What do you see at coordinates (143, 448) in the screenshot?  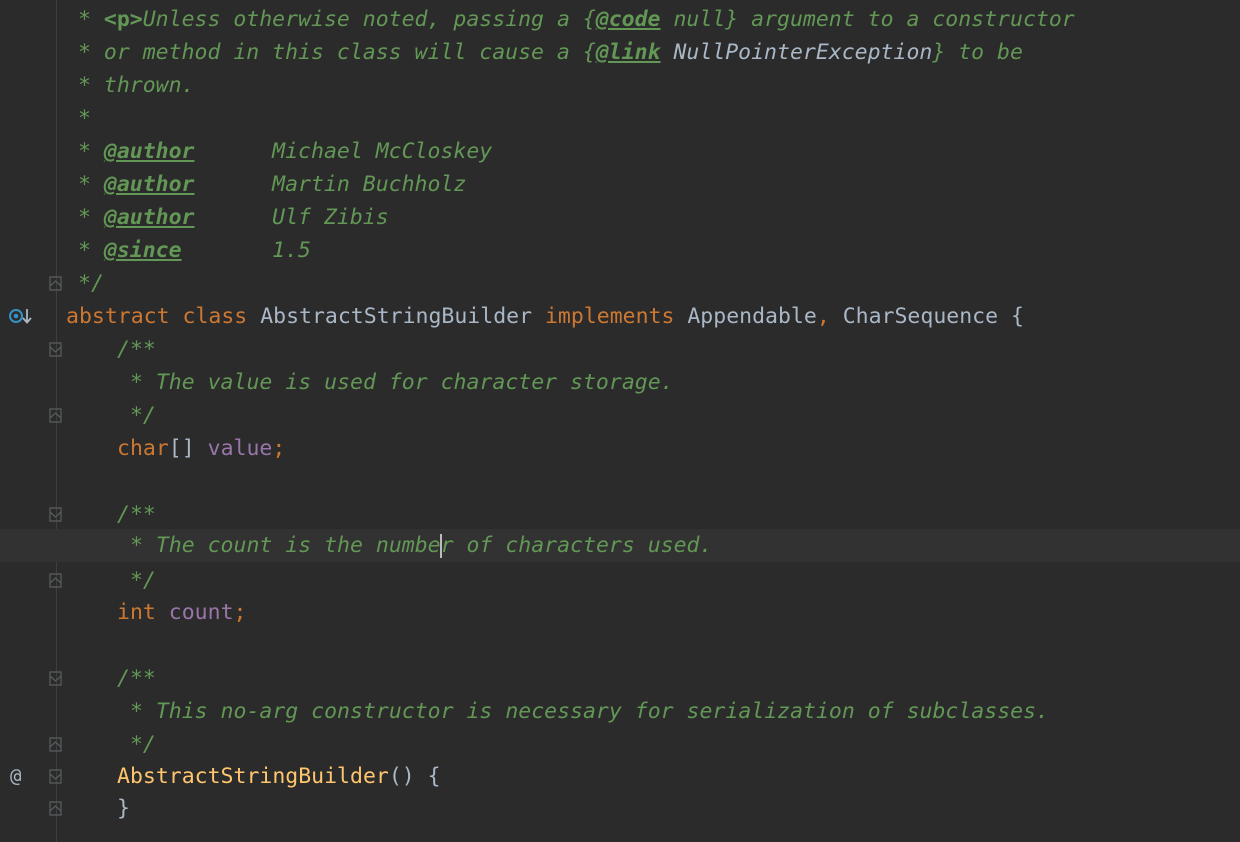 I see `keyword-char: char` at bounding box center [143, 448].